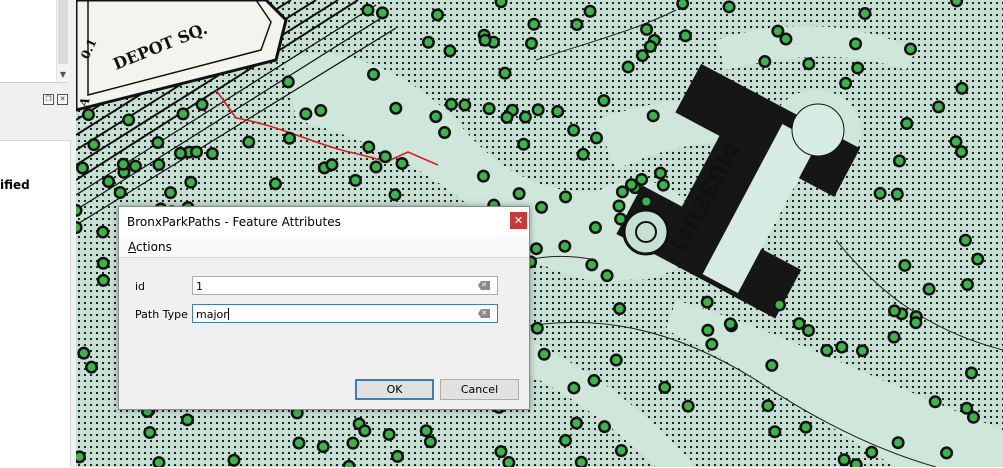  What do you see at coordinates (324, 222) in the screenshot?
I see `dialog-titlebar: BronxParkPaths - Feature Attributes ✕` at bounding box center [324, 222].